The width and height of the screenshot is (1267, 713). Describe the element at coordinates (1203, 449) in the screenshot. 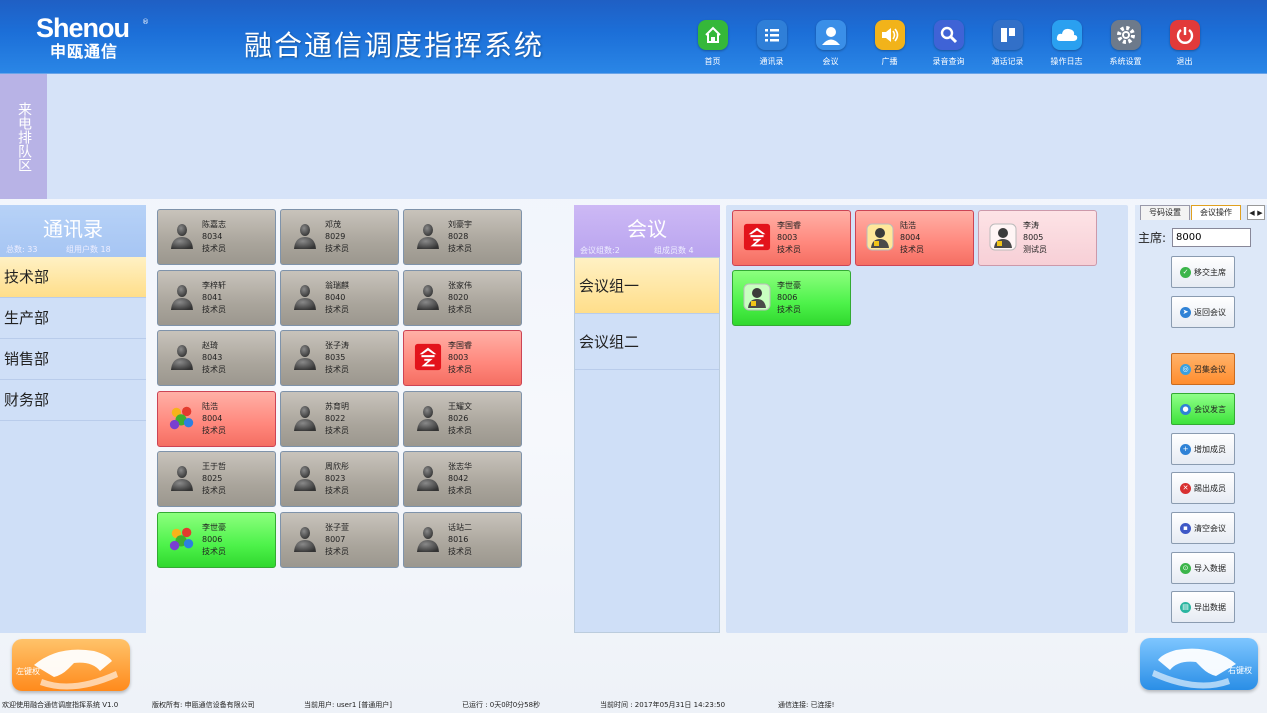

I see `action-button-plus: + 增加成员` at that location.